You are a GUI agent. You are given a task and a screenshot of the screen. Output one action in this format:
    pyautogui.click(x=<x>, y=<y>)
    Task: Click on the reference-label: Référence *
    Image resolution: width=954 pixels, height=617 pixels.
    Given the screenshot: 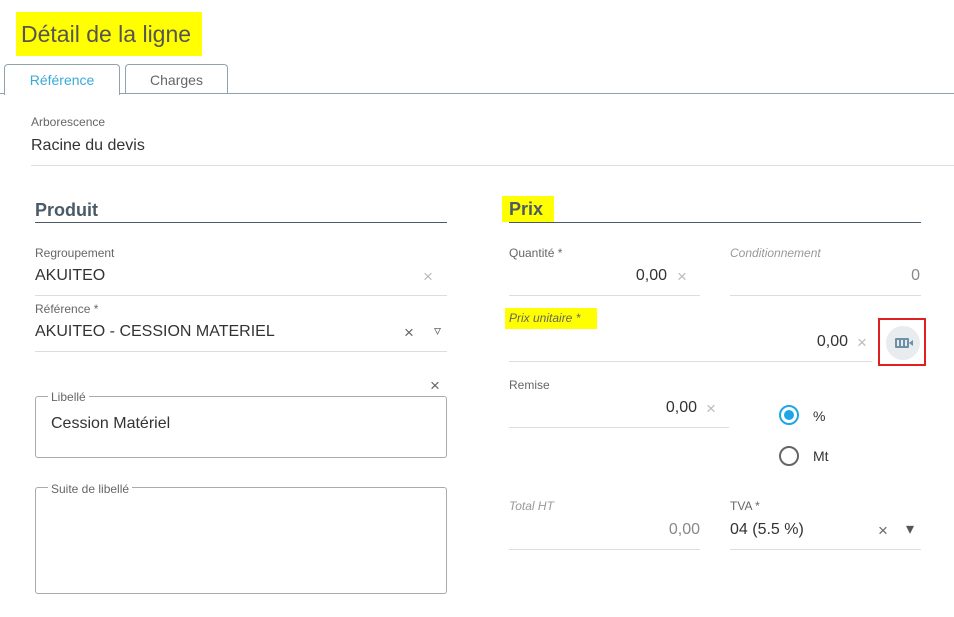 What is the action you would take?
    pyautogui.click(x=67, y=309)
    